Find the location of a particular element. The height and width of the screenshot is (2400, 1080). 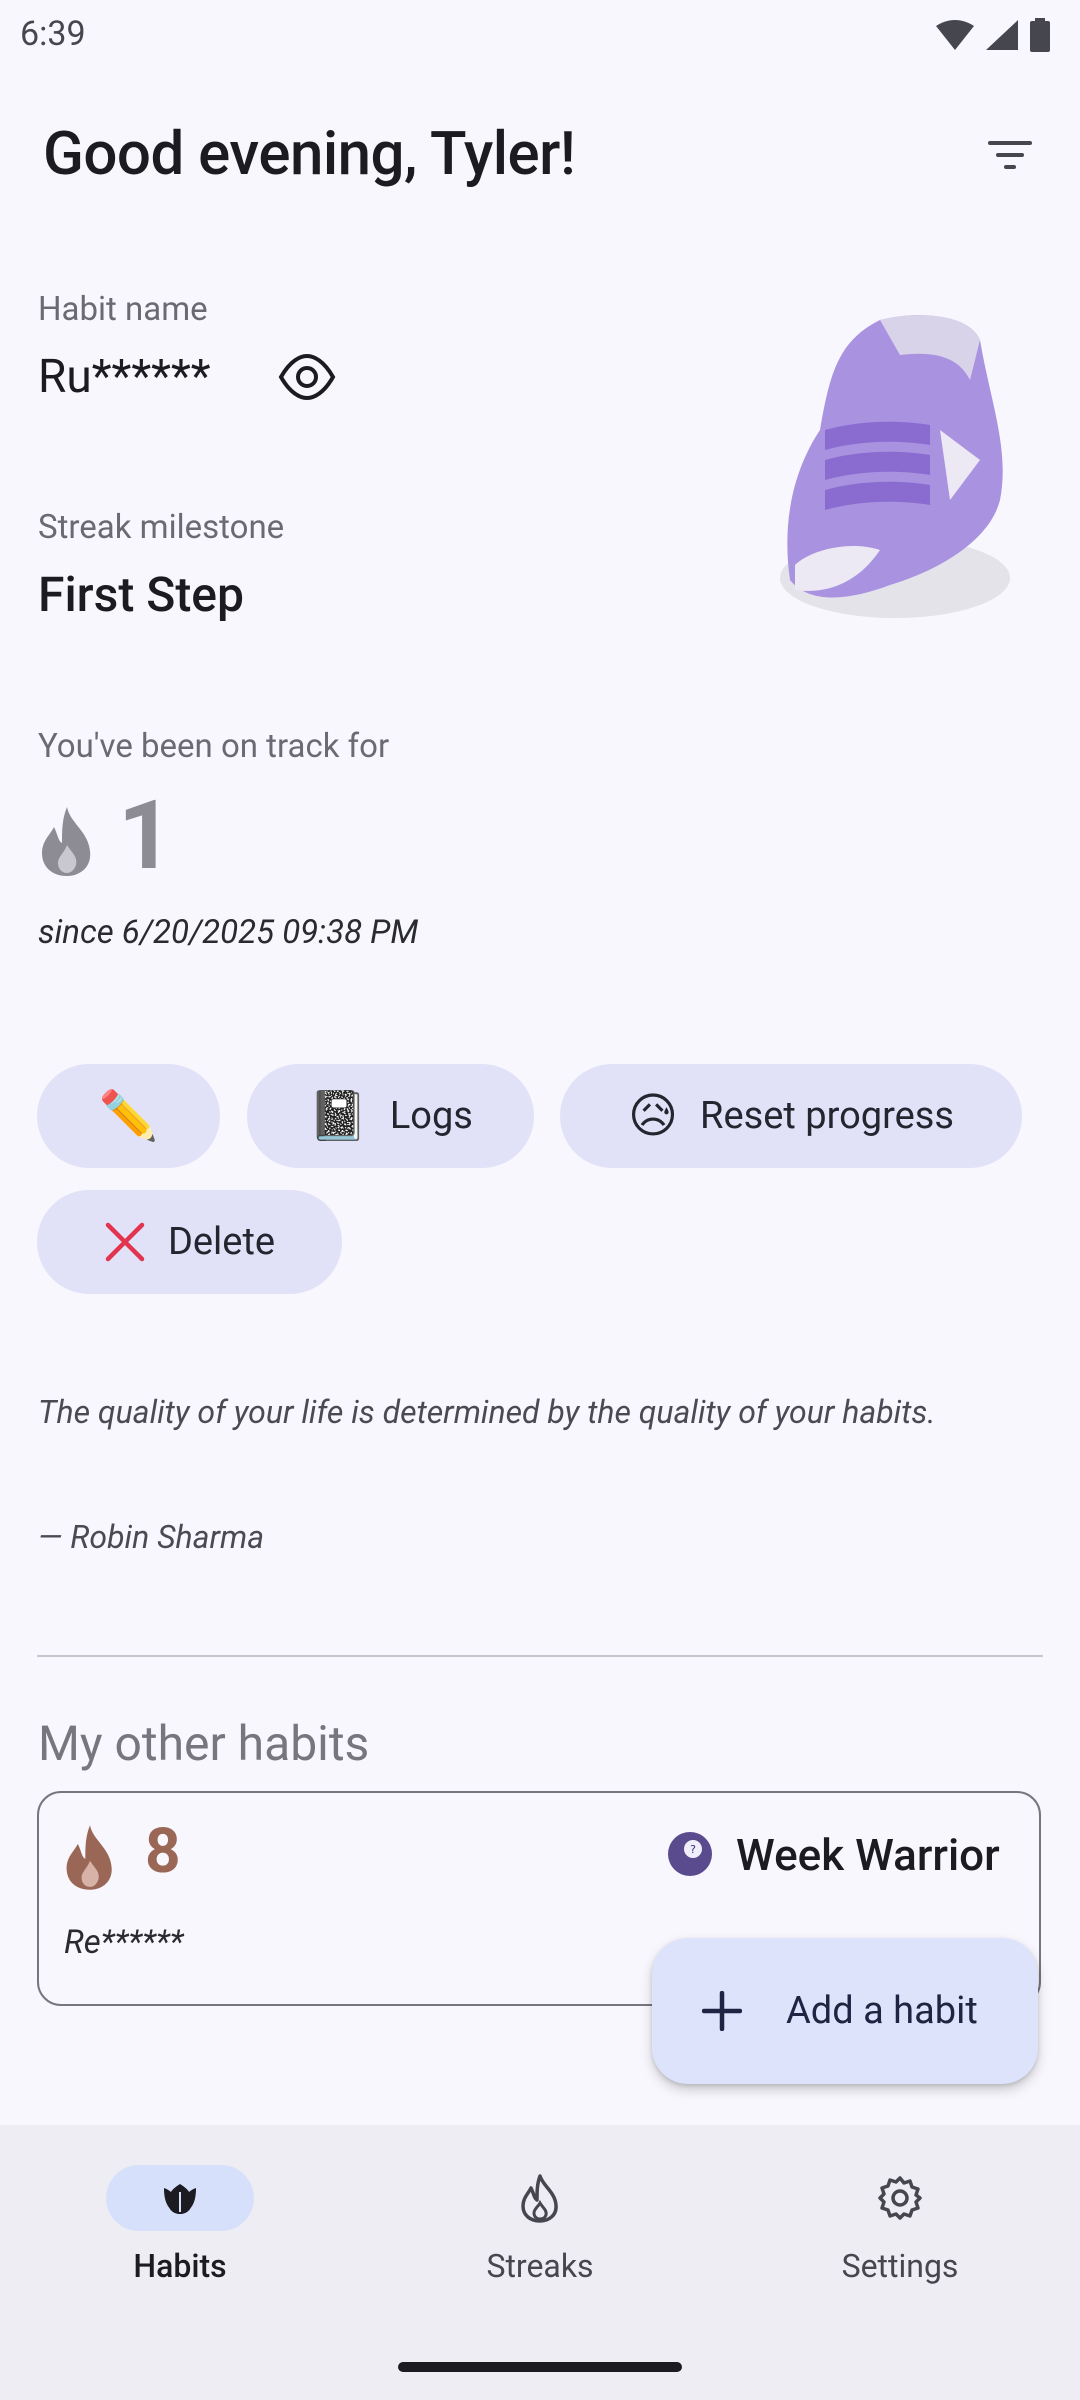

filter-icon is located at coordinates (1010, 155).